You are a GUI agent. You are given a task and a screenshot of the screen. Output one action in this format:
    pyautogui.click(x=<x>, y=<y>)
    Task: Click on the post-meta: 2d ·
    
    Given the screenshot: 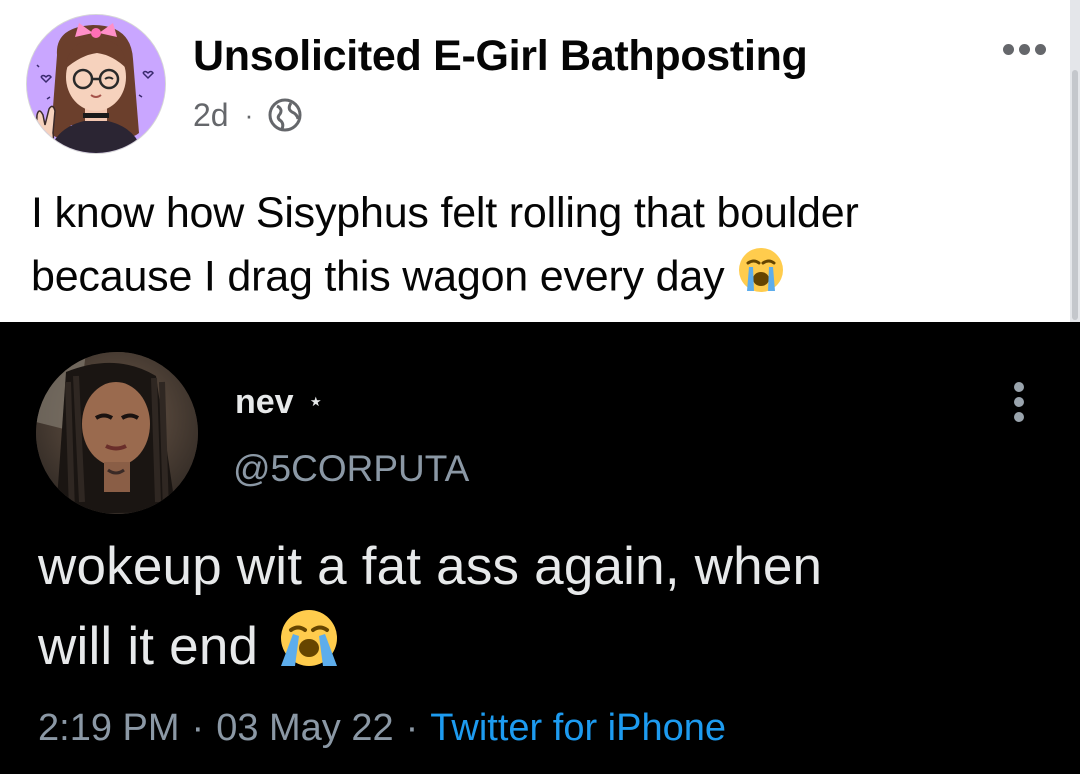 What is the action you would take?
    pyautogui.click(x=248, y=115)
    